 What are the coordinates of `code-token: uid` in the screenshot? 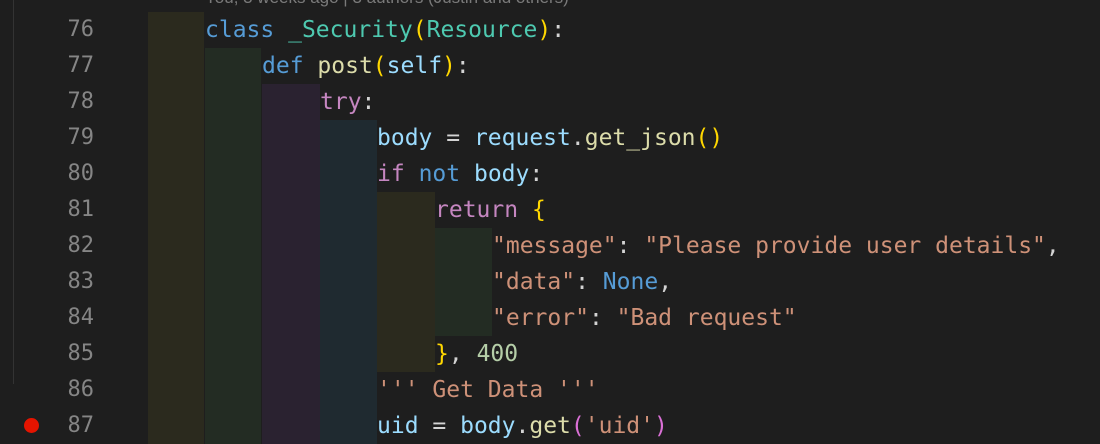 It's located at (398, 426).